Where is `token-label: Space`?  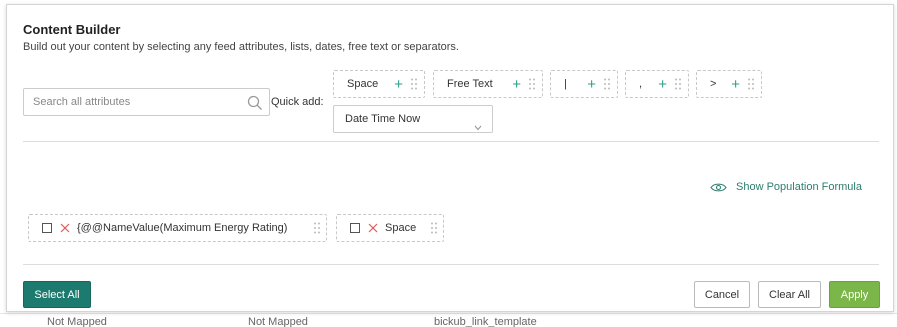
token-label: Space is located at coordinates (401, 228).